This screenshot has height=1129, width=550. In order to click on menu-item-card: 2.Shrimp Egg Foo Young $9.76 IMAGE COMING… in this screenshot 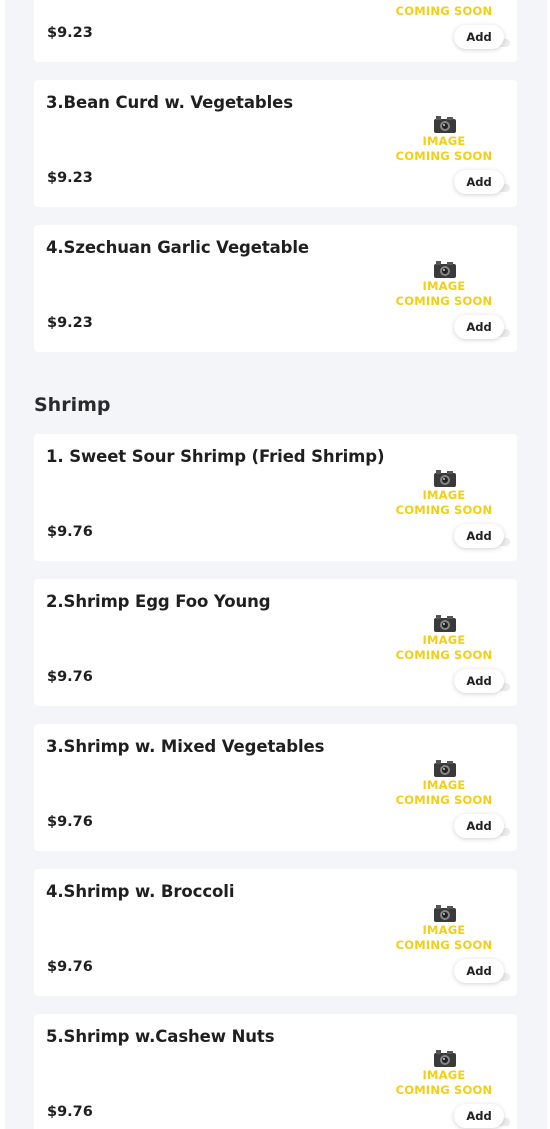, I will do `click(275, 642)`.